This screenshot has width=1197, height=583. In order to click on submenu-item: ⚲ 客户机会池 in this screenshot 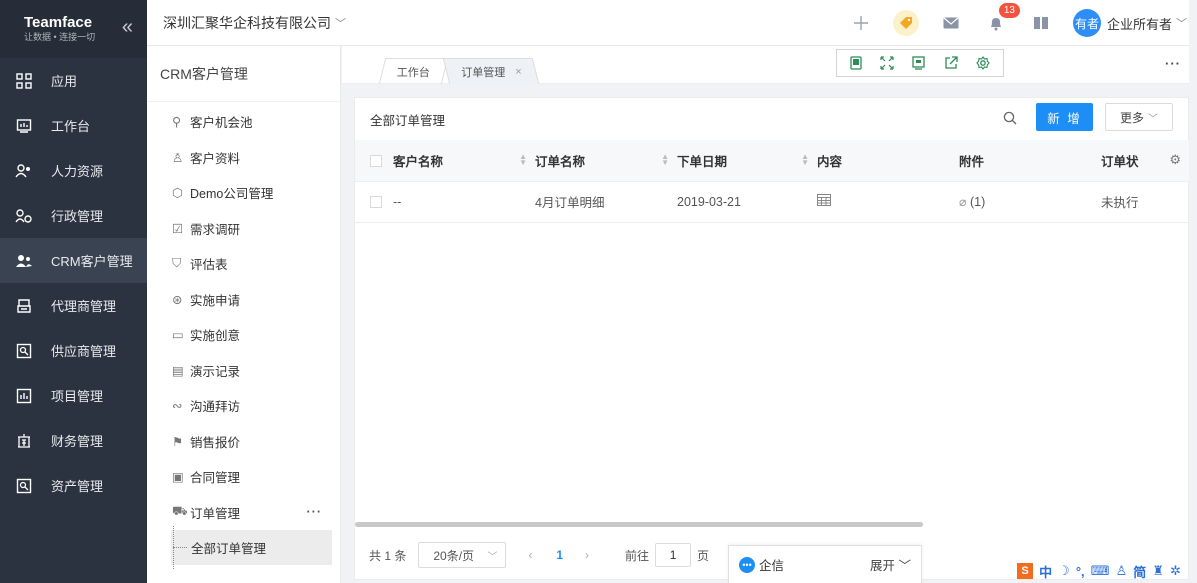, I will do `click(243, 122)`.